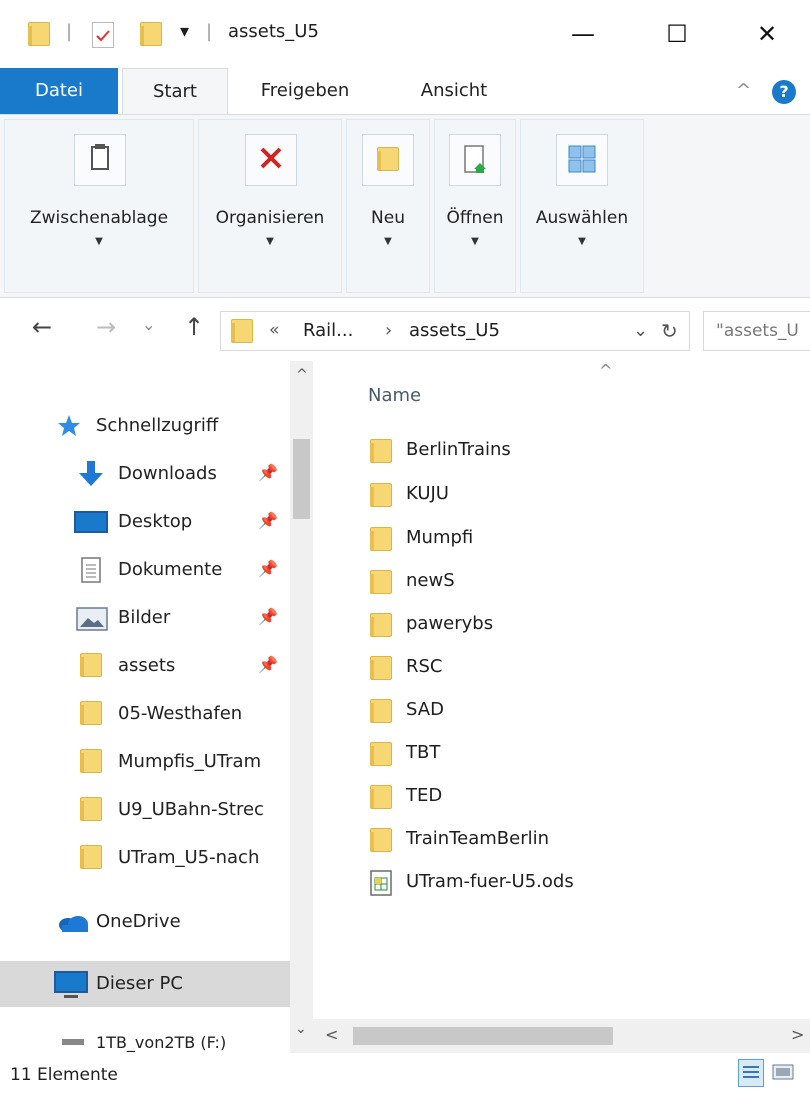 This screenshot has width=810, height=1095. Describe the element at coordinates (106, 327) in the screenshot. I see `forward-button: →` at that location.